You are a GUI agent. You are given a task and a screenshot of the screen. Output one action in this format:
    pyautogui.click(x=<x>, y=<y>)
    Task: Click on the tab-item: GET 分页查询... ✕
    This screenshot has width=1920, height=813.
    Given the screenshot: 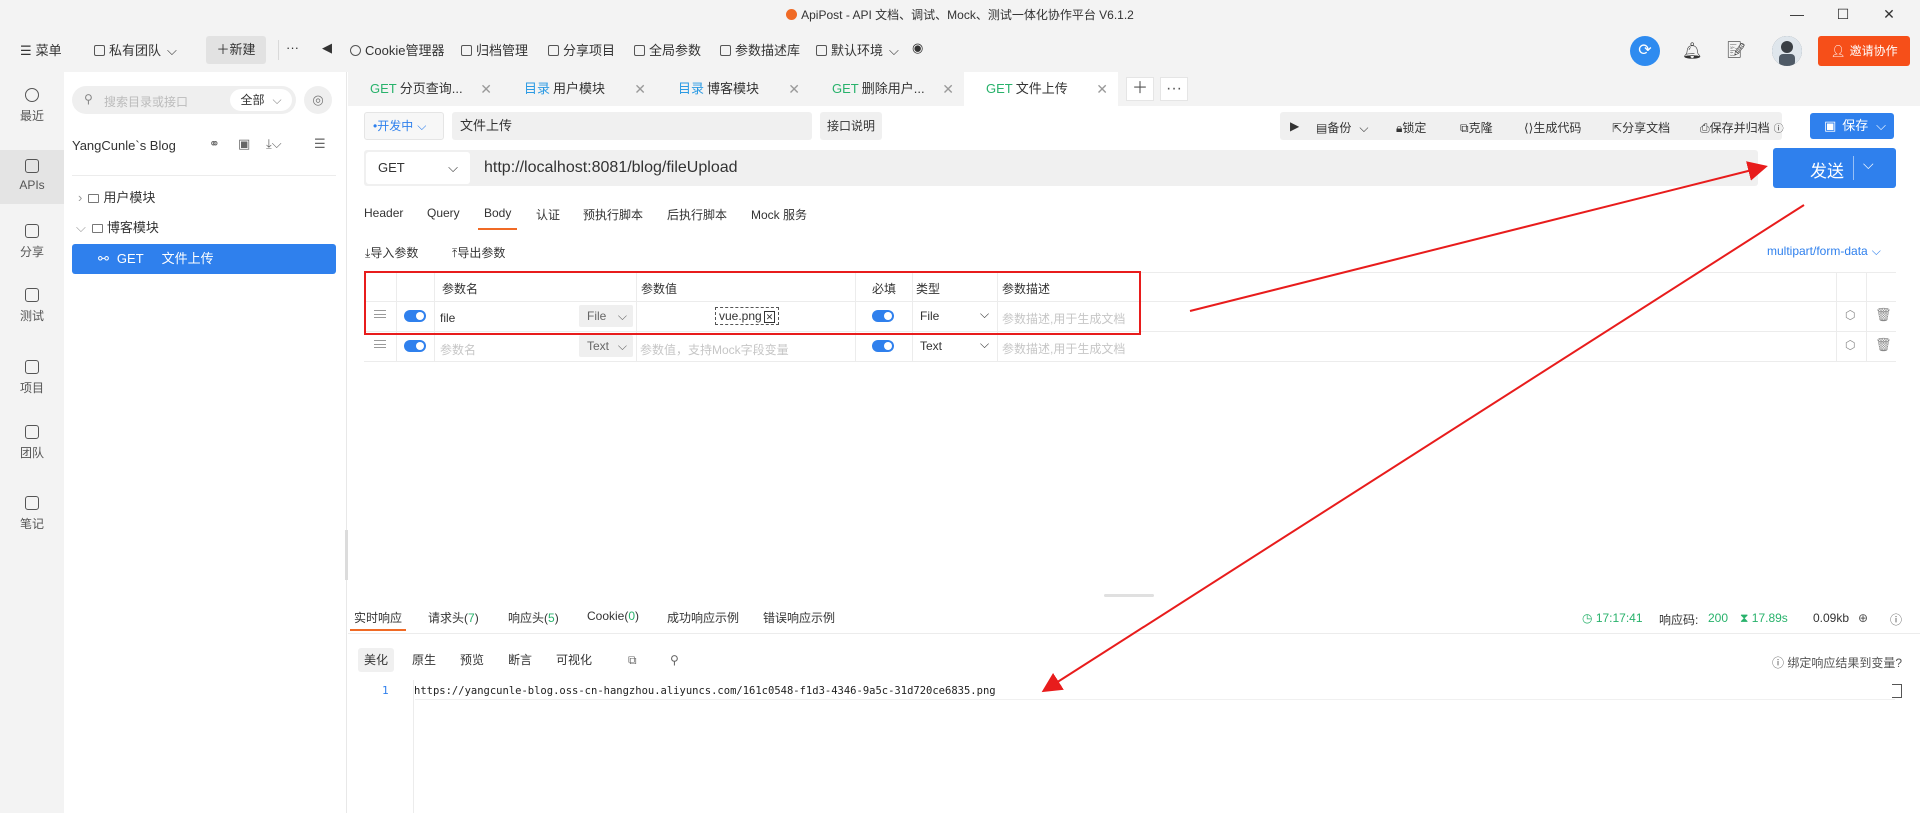 What is the action you would take?
    pyautogui.click(x=425, y=89)
    